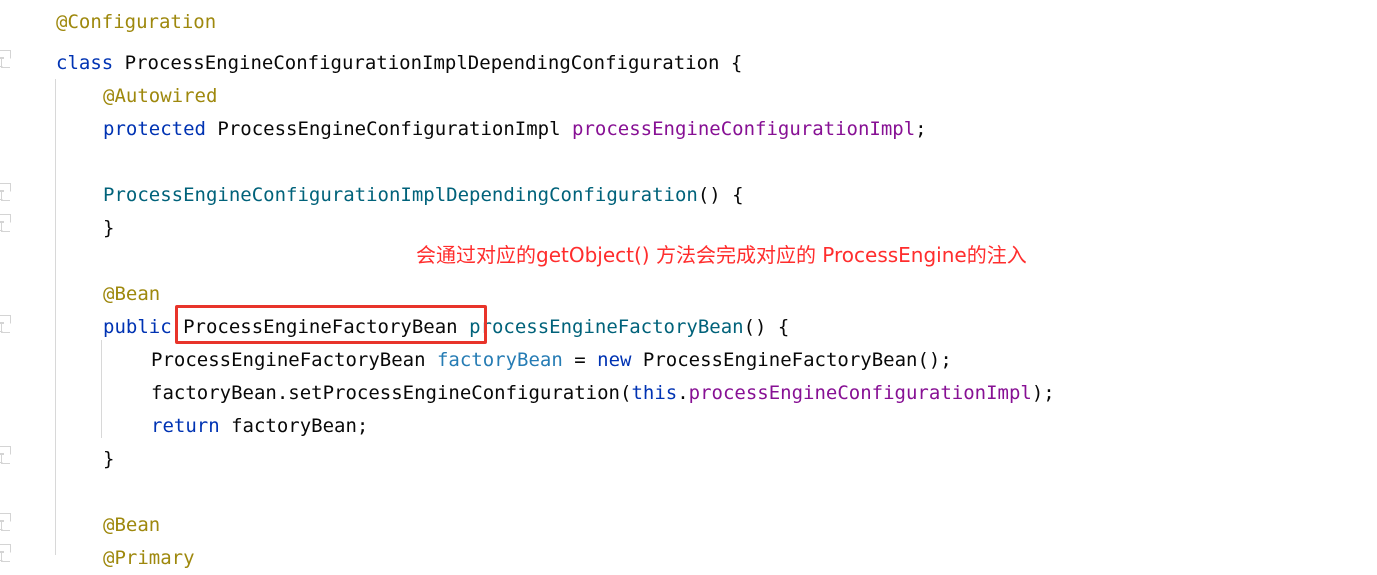 The image size is (1377, 575). Describe the element at coordinates (606, 327) in the screenshot. I see `code-token-method: processEngineFactoryBean` at that location.